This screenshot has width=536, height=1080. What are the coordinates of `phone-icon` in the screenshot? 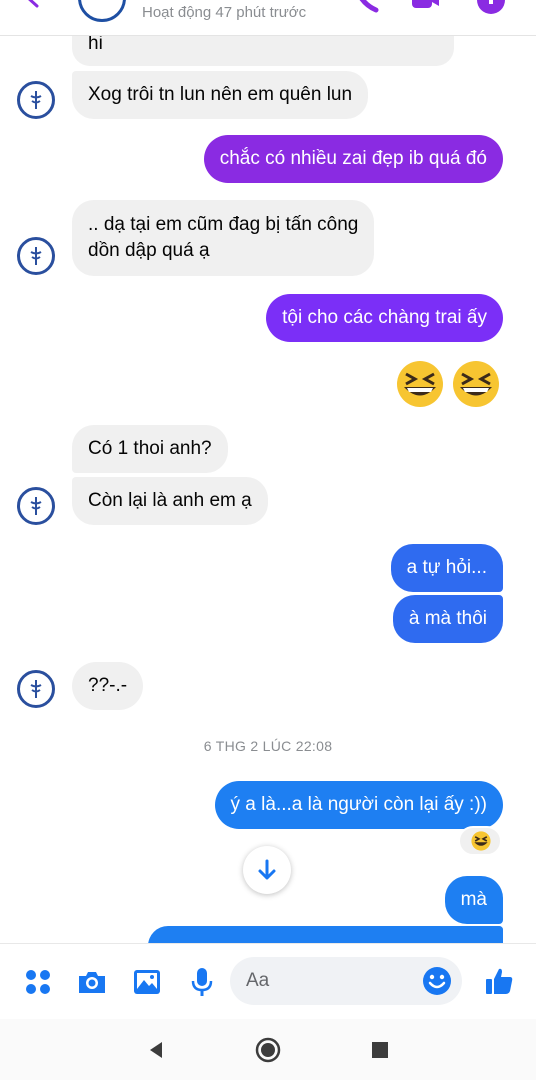 It's located at (367, 7).